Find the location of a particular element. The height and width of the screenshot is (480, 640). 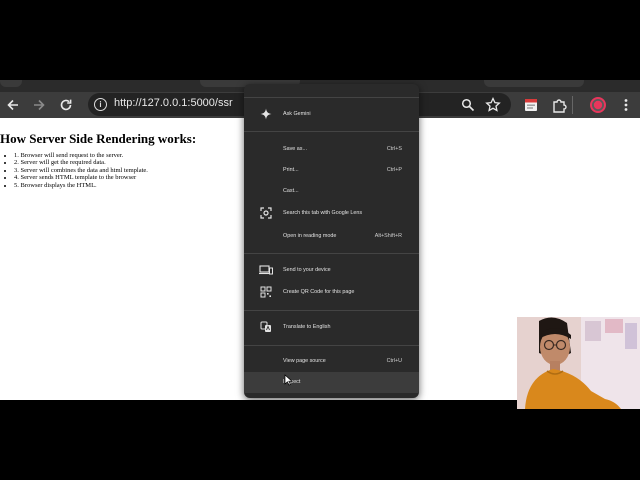

menu-item-shortcut: Ctrl+U is located at coordinates (394, 361).